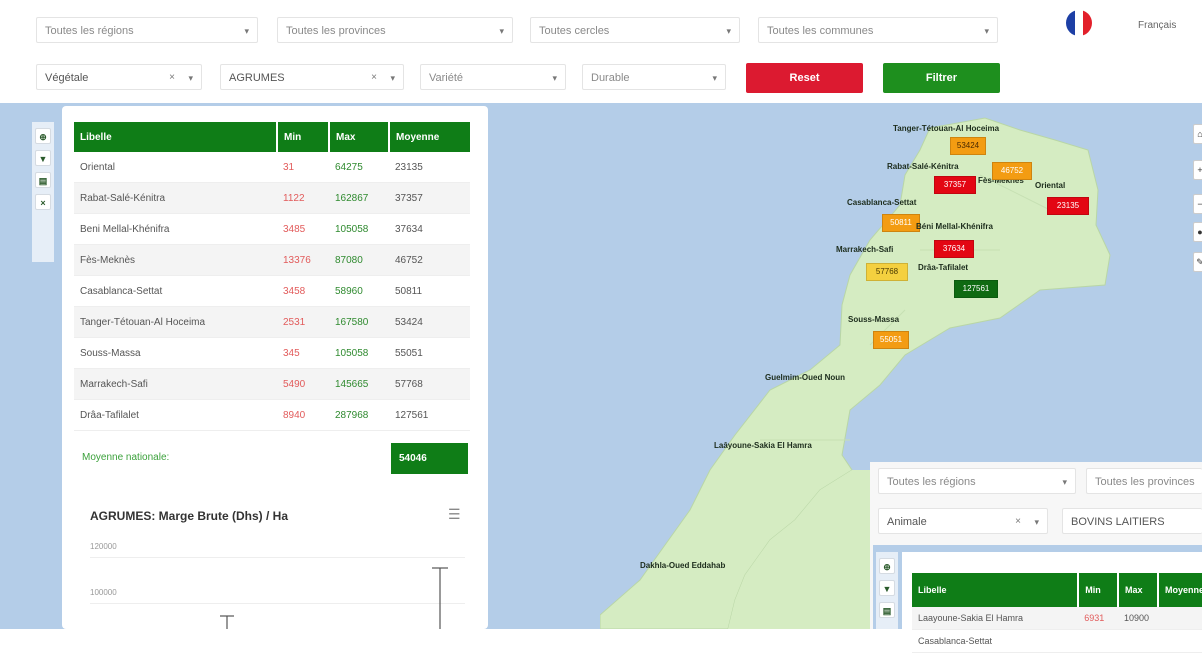 The width and height of the screenshot is (1202, 653). I want to click on cell-min: 345, so click(303, 353).